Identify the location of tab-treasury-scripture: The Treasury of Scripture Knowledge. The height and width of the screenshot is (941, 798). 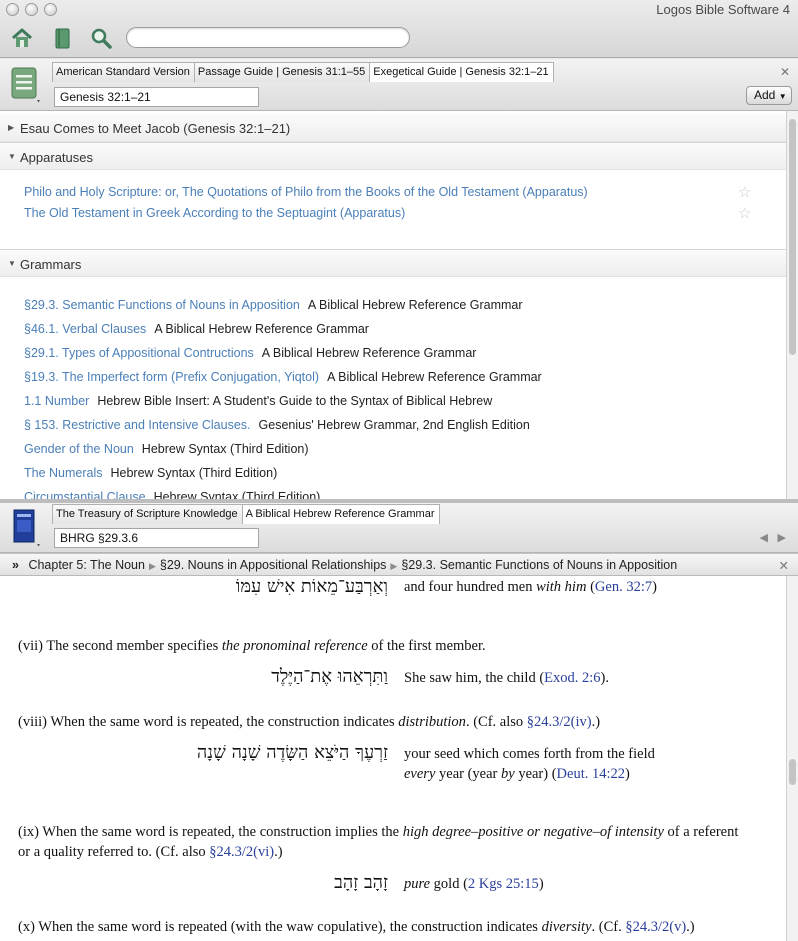
(147, 514).